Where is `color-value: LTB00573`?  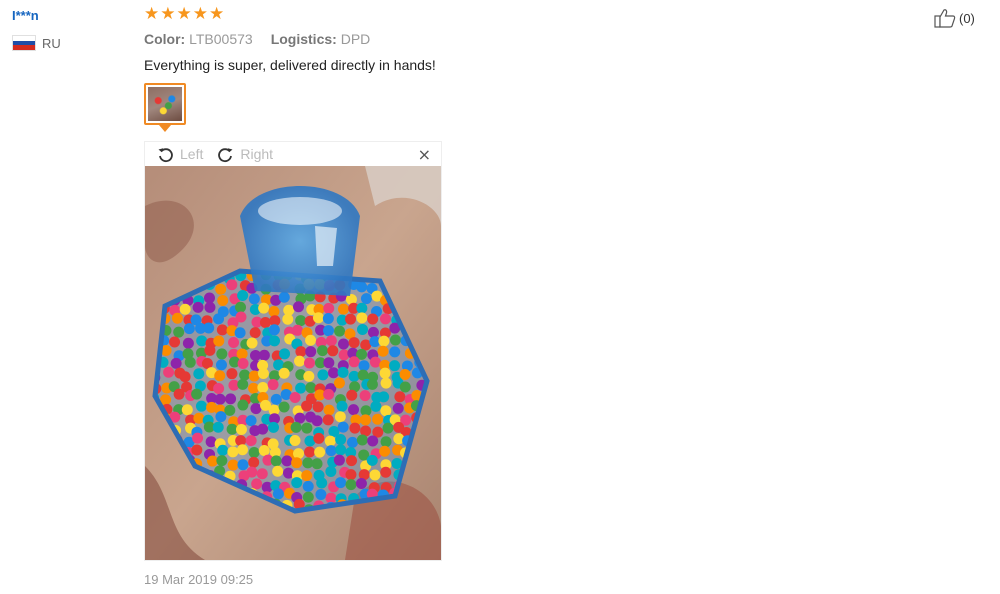
color-value: LTB00573 is located at coordinates (221, 39).